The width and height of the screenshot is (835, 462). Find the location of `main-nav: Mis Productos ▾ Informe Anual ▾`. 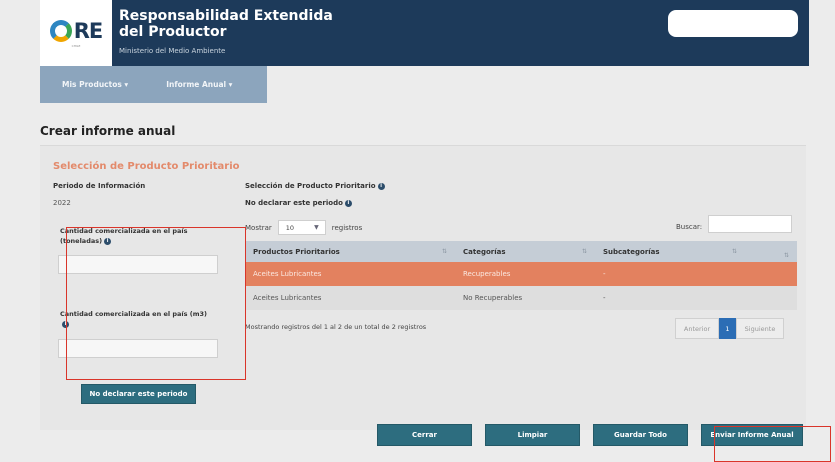

main-nav: Mis Productos ▾ Informe Anual ▾ is located at coordinates (153, 84).